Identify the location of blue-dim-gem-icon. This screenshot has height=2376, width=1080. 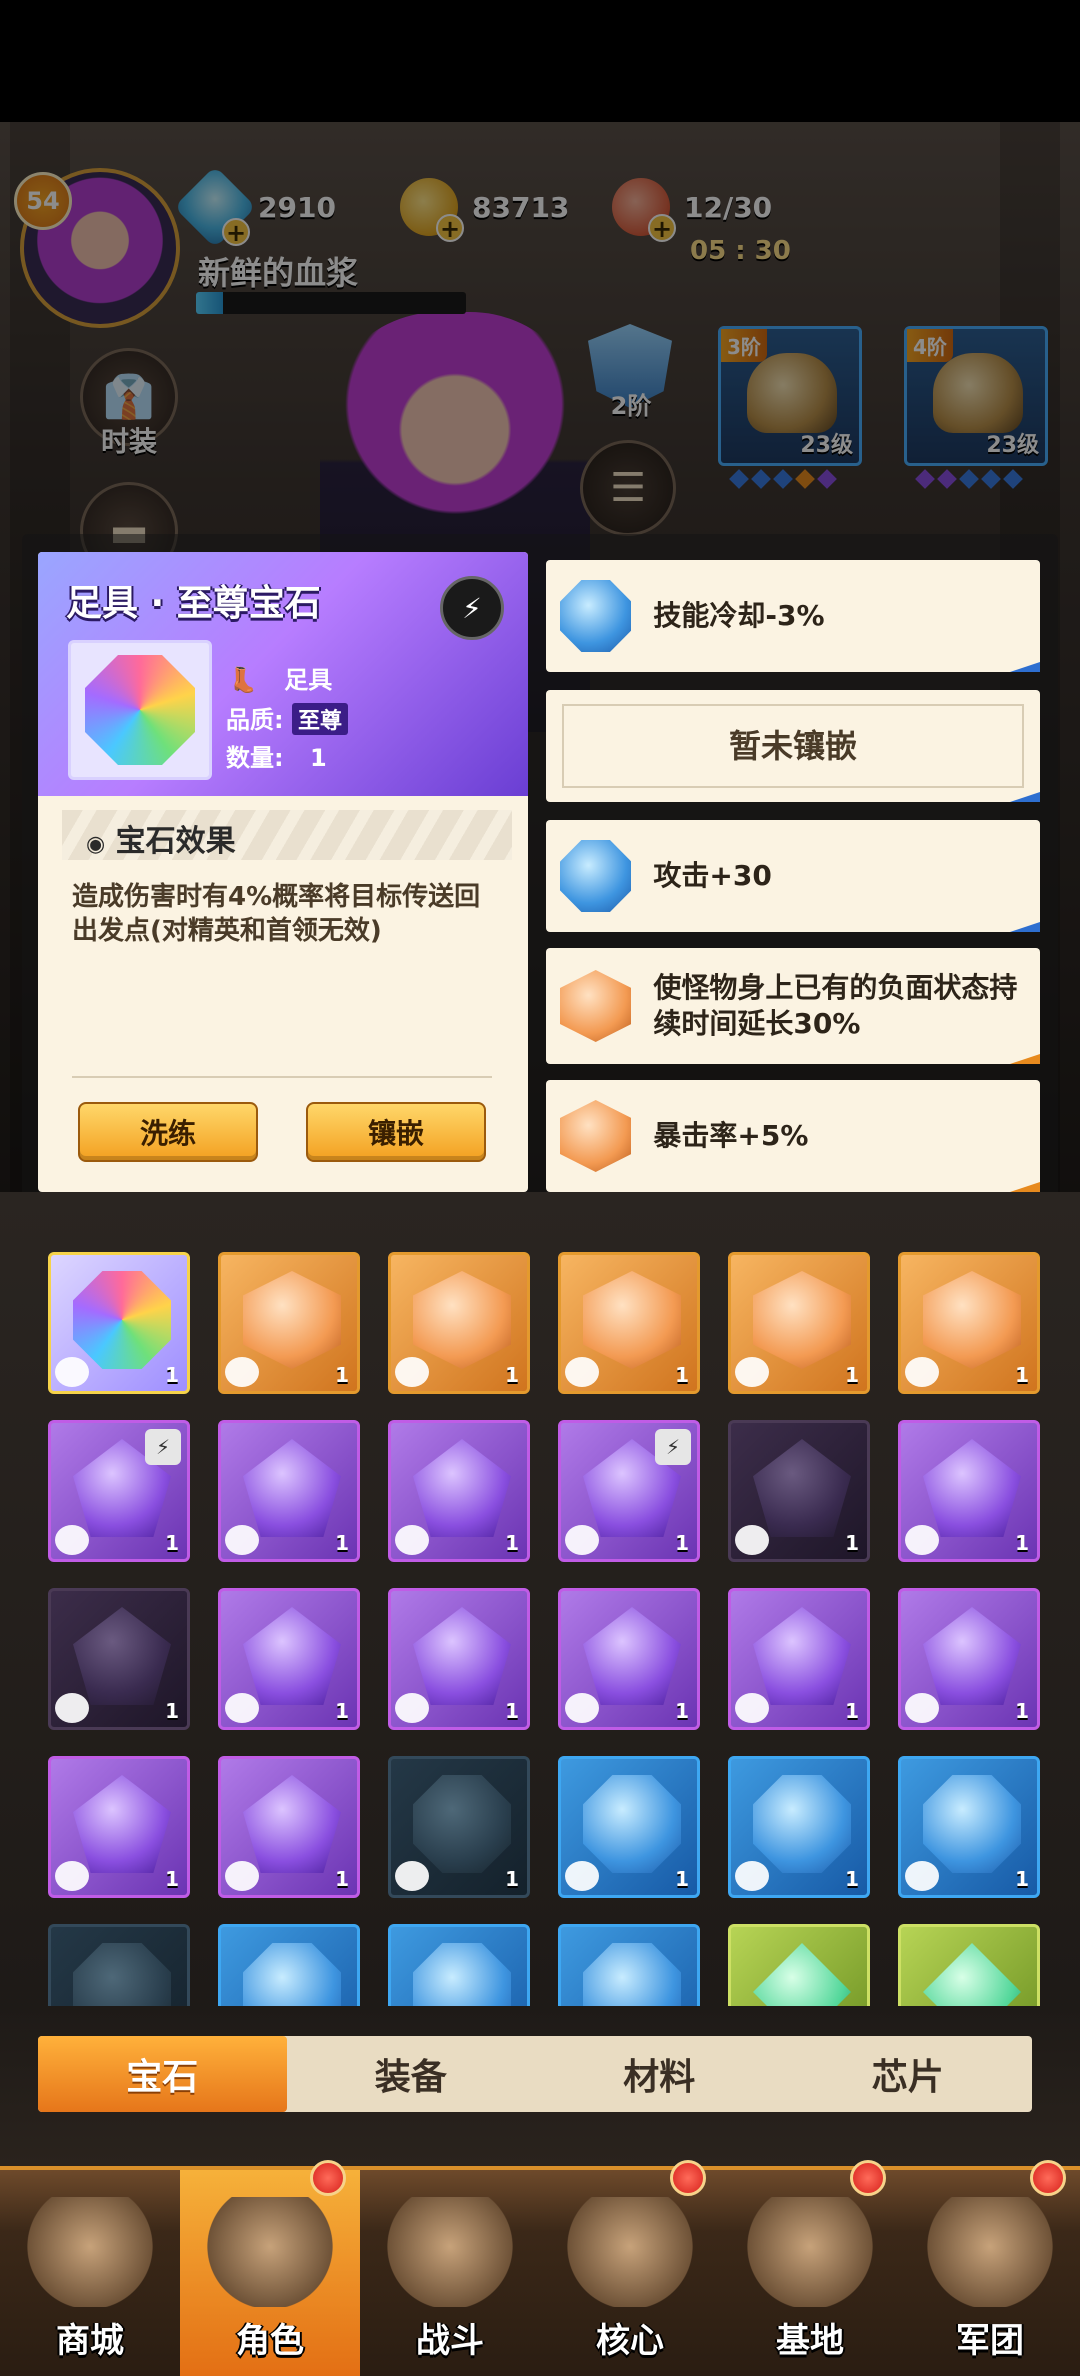
(462, 1824).